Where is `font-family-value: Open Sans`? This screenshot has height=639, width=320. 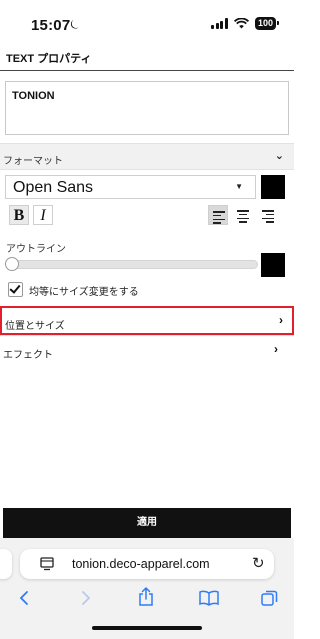
font-family-value: Open Sans is located at coordinates (53, 187).